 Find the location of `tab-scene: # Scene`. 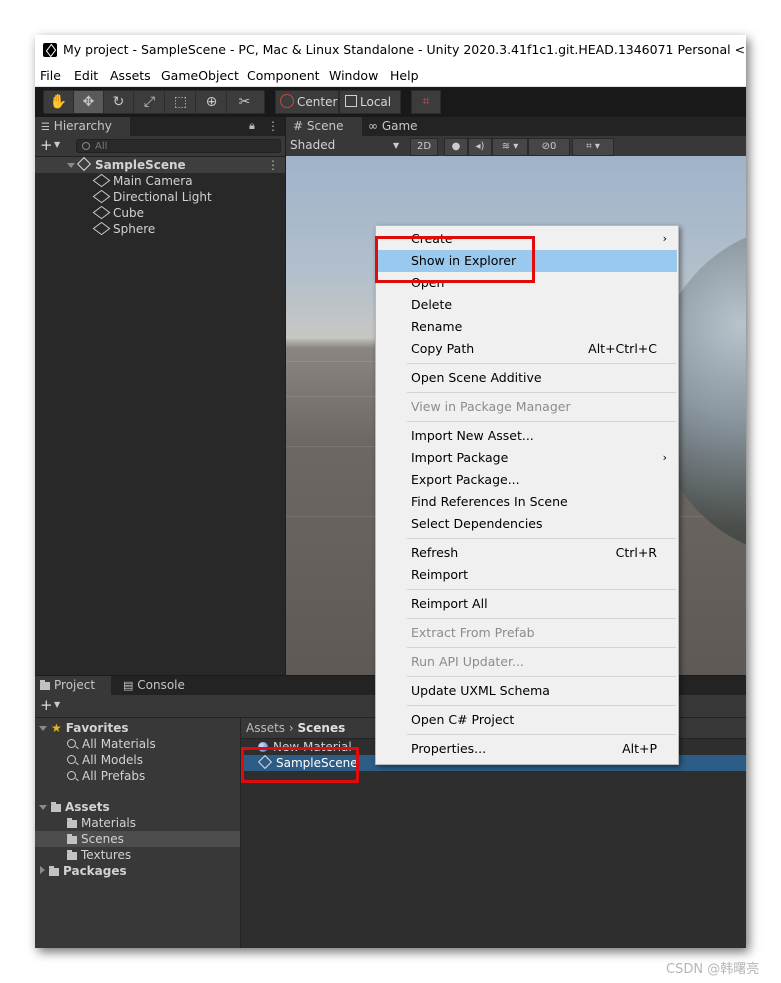

tab-scene: # Scene is located at coordinates (324, 126).